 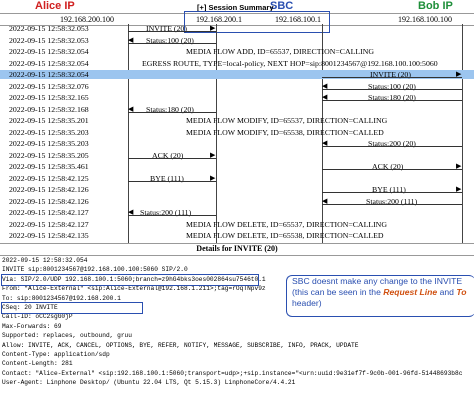 I want to click on ladder-row: 2022-09-15 12:58:32.076 Status:100 (20) ◀, so click(x=237, y=86).